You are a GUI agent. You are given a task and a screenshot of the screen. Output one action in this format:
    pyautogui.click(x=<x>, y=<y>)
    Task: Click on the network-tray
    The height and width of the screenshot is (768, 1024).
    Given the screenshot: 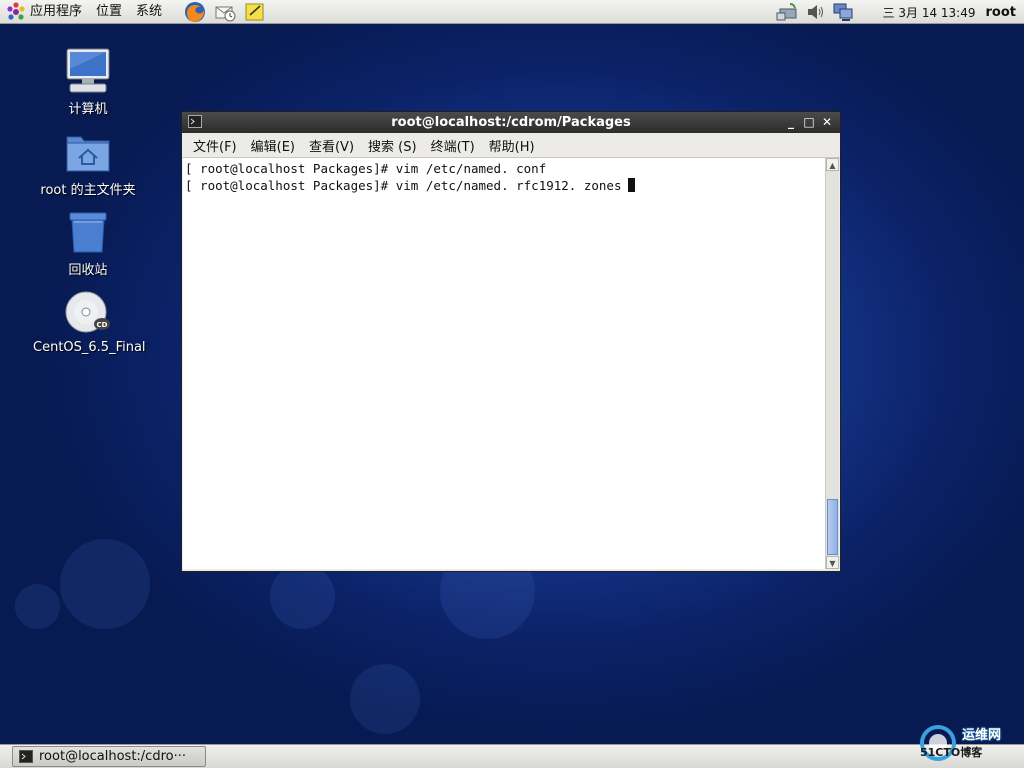 What is the action you would take?
    pyautogui.click(x=787, y=12)
    